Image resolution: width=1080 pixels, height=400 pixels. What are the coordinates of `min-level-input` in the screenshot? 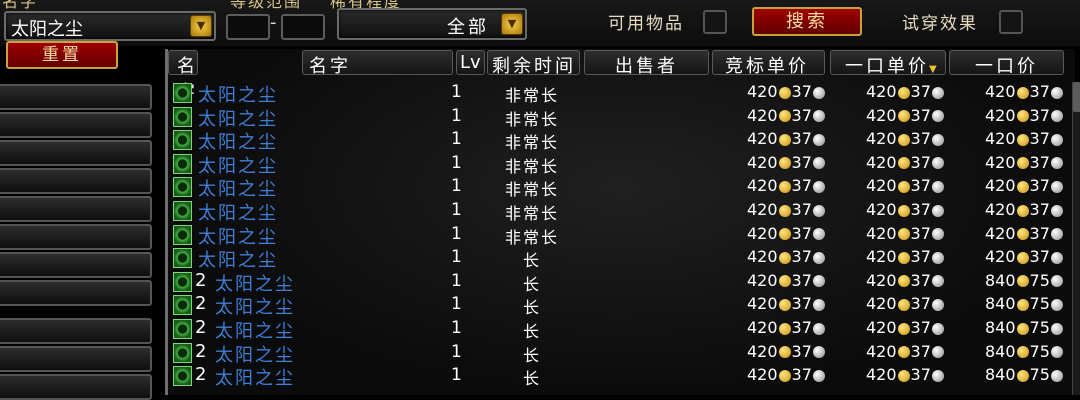 It's located at (248, 27).